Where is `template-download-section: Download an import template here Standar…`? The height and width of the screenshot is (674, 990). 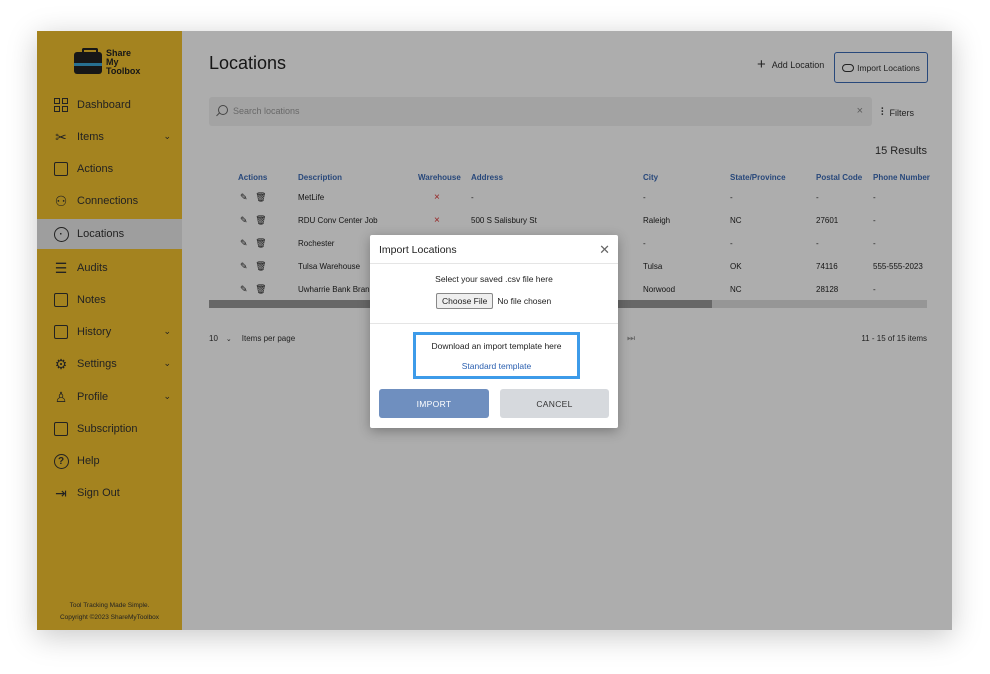 template-download-section: Download an import template here Standar… is located at coordinates (496, 355).